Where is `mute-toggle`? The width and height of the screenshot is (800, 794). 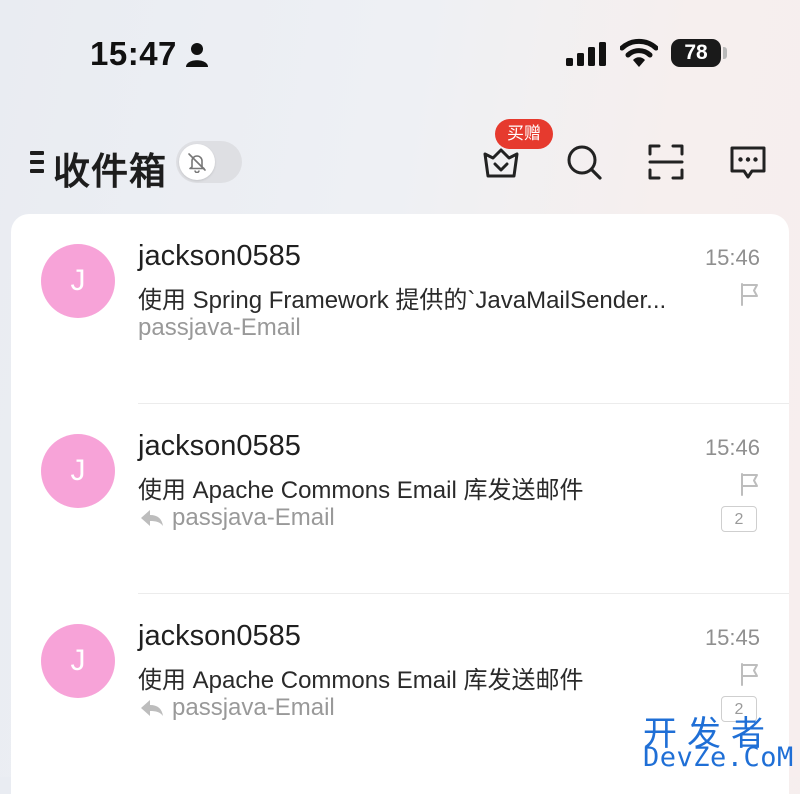
mute-toggle is located at coordinates (209, 162).